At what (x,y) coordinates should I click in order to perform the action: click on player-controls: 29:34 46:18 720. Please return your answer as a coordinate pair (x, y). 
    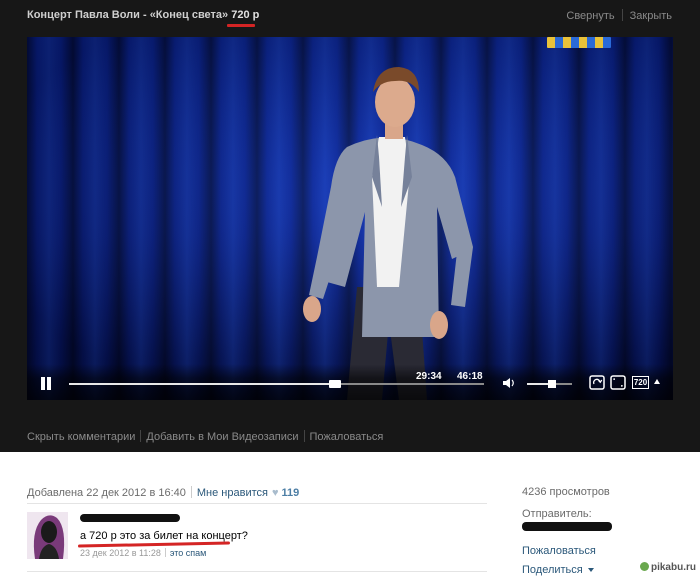
    Looking at the image, I should click on (350, 382).